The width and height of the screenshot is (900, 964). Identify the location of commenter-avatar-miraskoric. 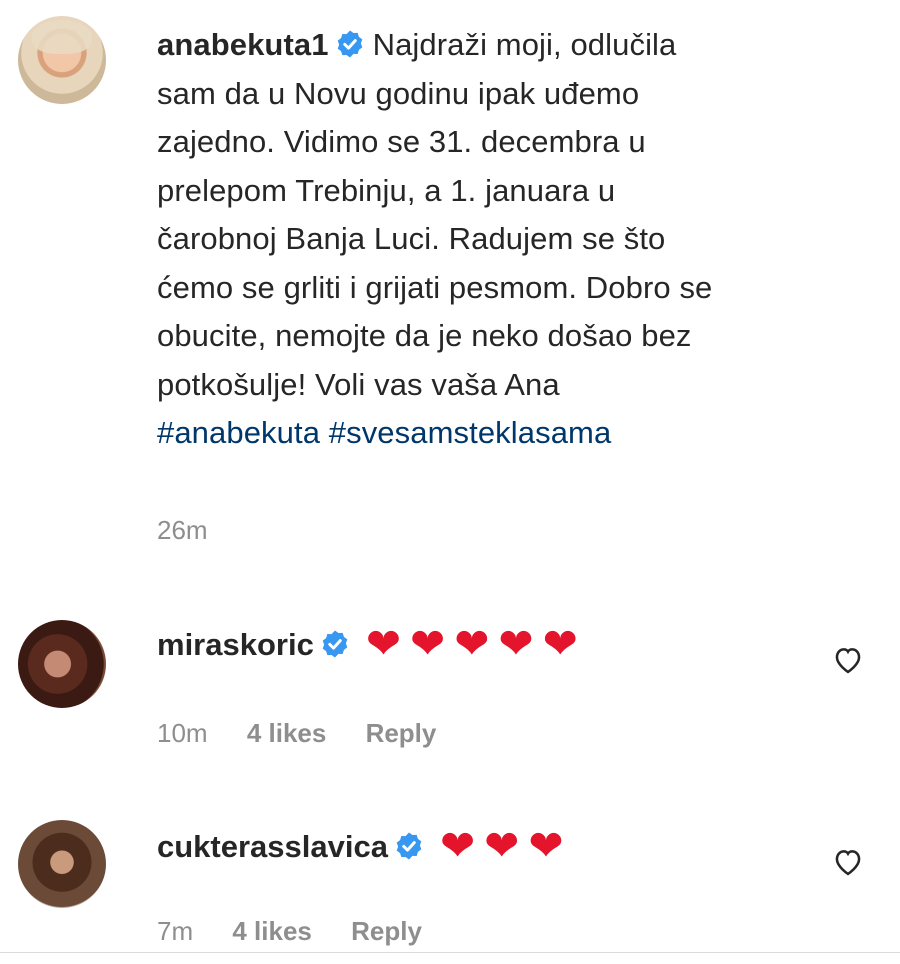
(62, 664).